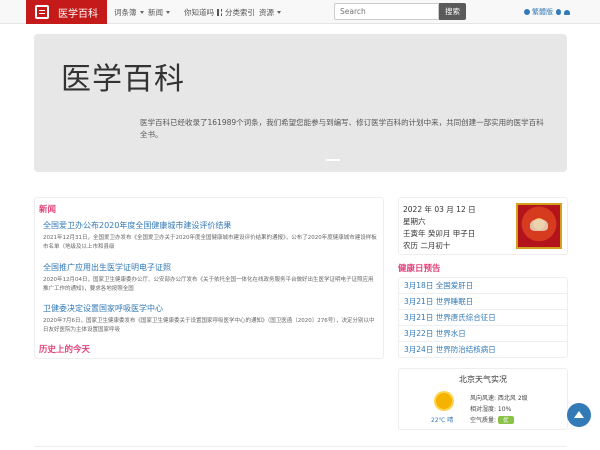 Image resolution: width=600 pixels, height=450 pixels. I want to click on nav-resources-label: 资源, so click(266, 12).